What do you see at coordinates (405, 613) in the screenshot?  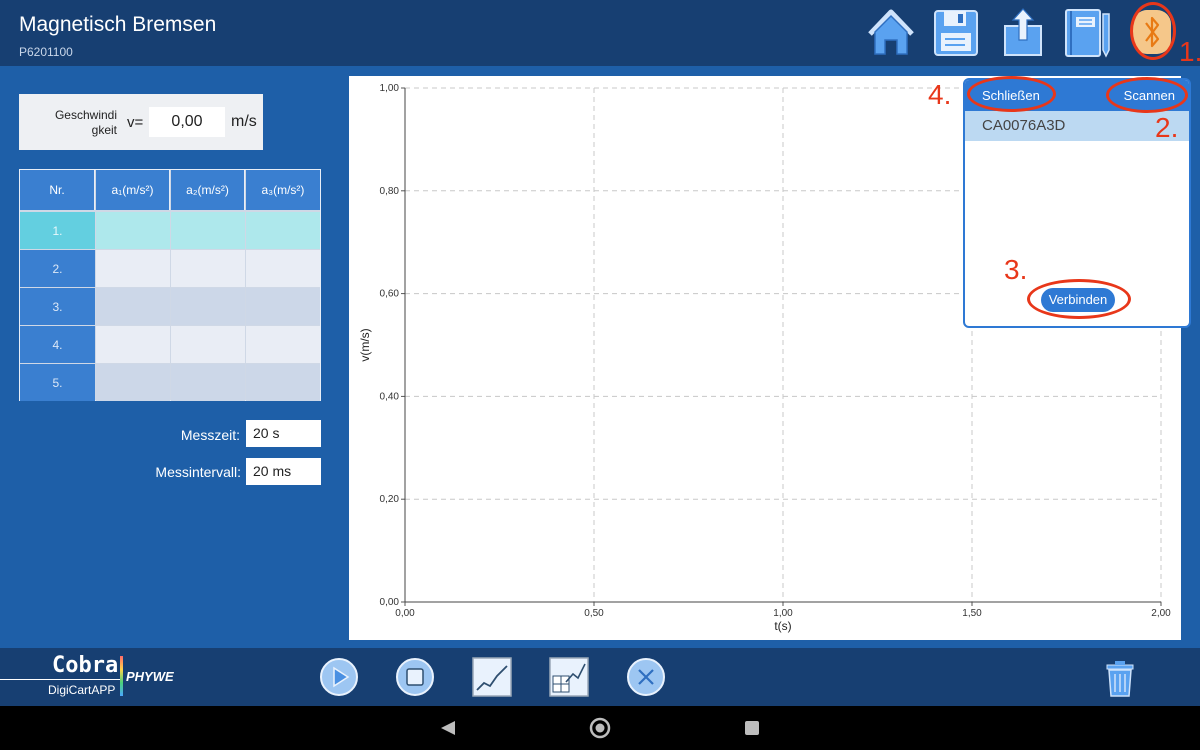 I see `x-tick-label: 0,00` at bounding box center [405, 613].